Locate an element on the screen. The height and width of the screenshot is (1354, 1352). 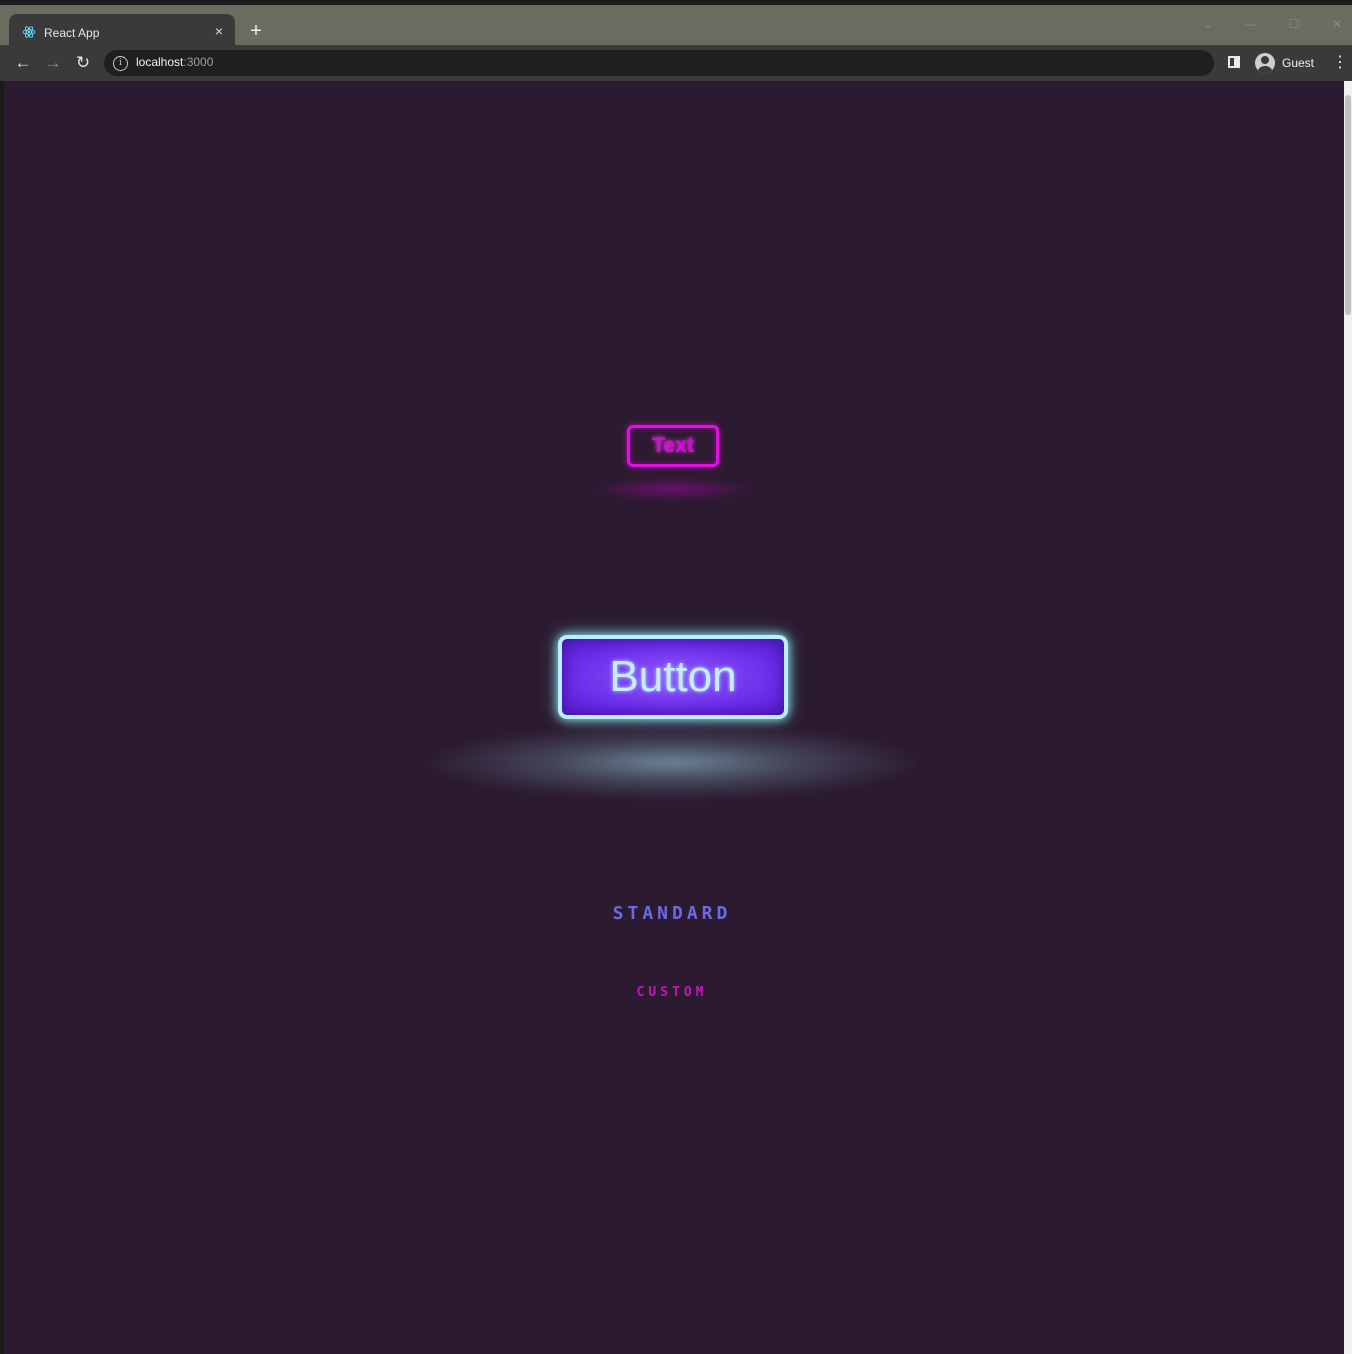
scrollbar-thumb is located at coordinates (1348, 205).